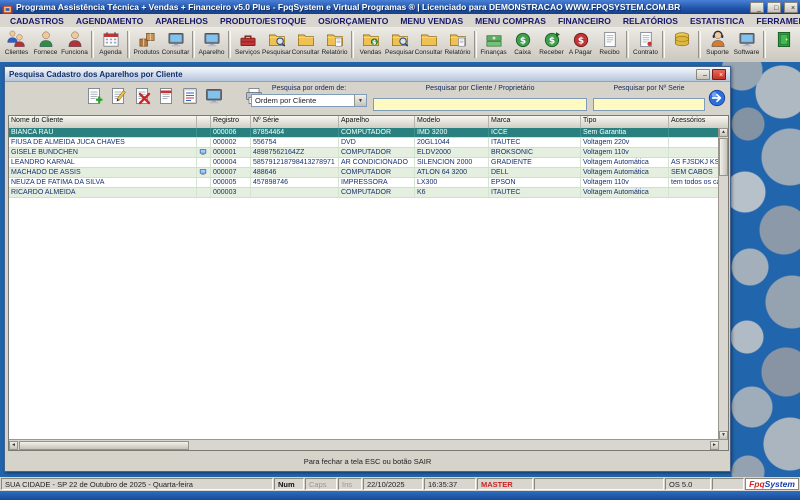 Image resolution: width=800 pixels, height=500 pixels. What do you see at coordinates (360, 100) in the screenshot?
I see `chevron-down-icon: ▼` at bounding box center [360, 100].